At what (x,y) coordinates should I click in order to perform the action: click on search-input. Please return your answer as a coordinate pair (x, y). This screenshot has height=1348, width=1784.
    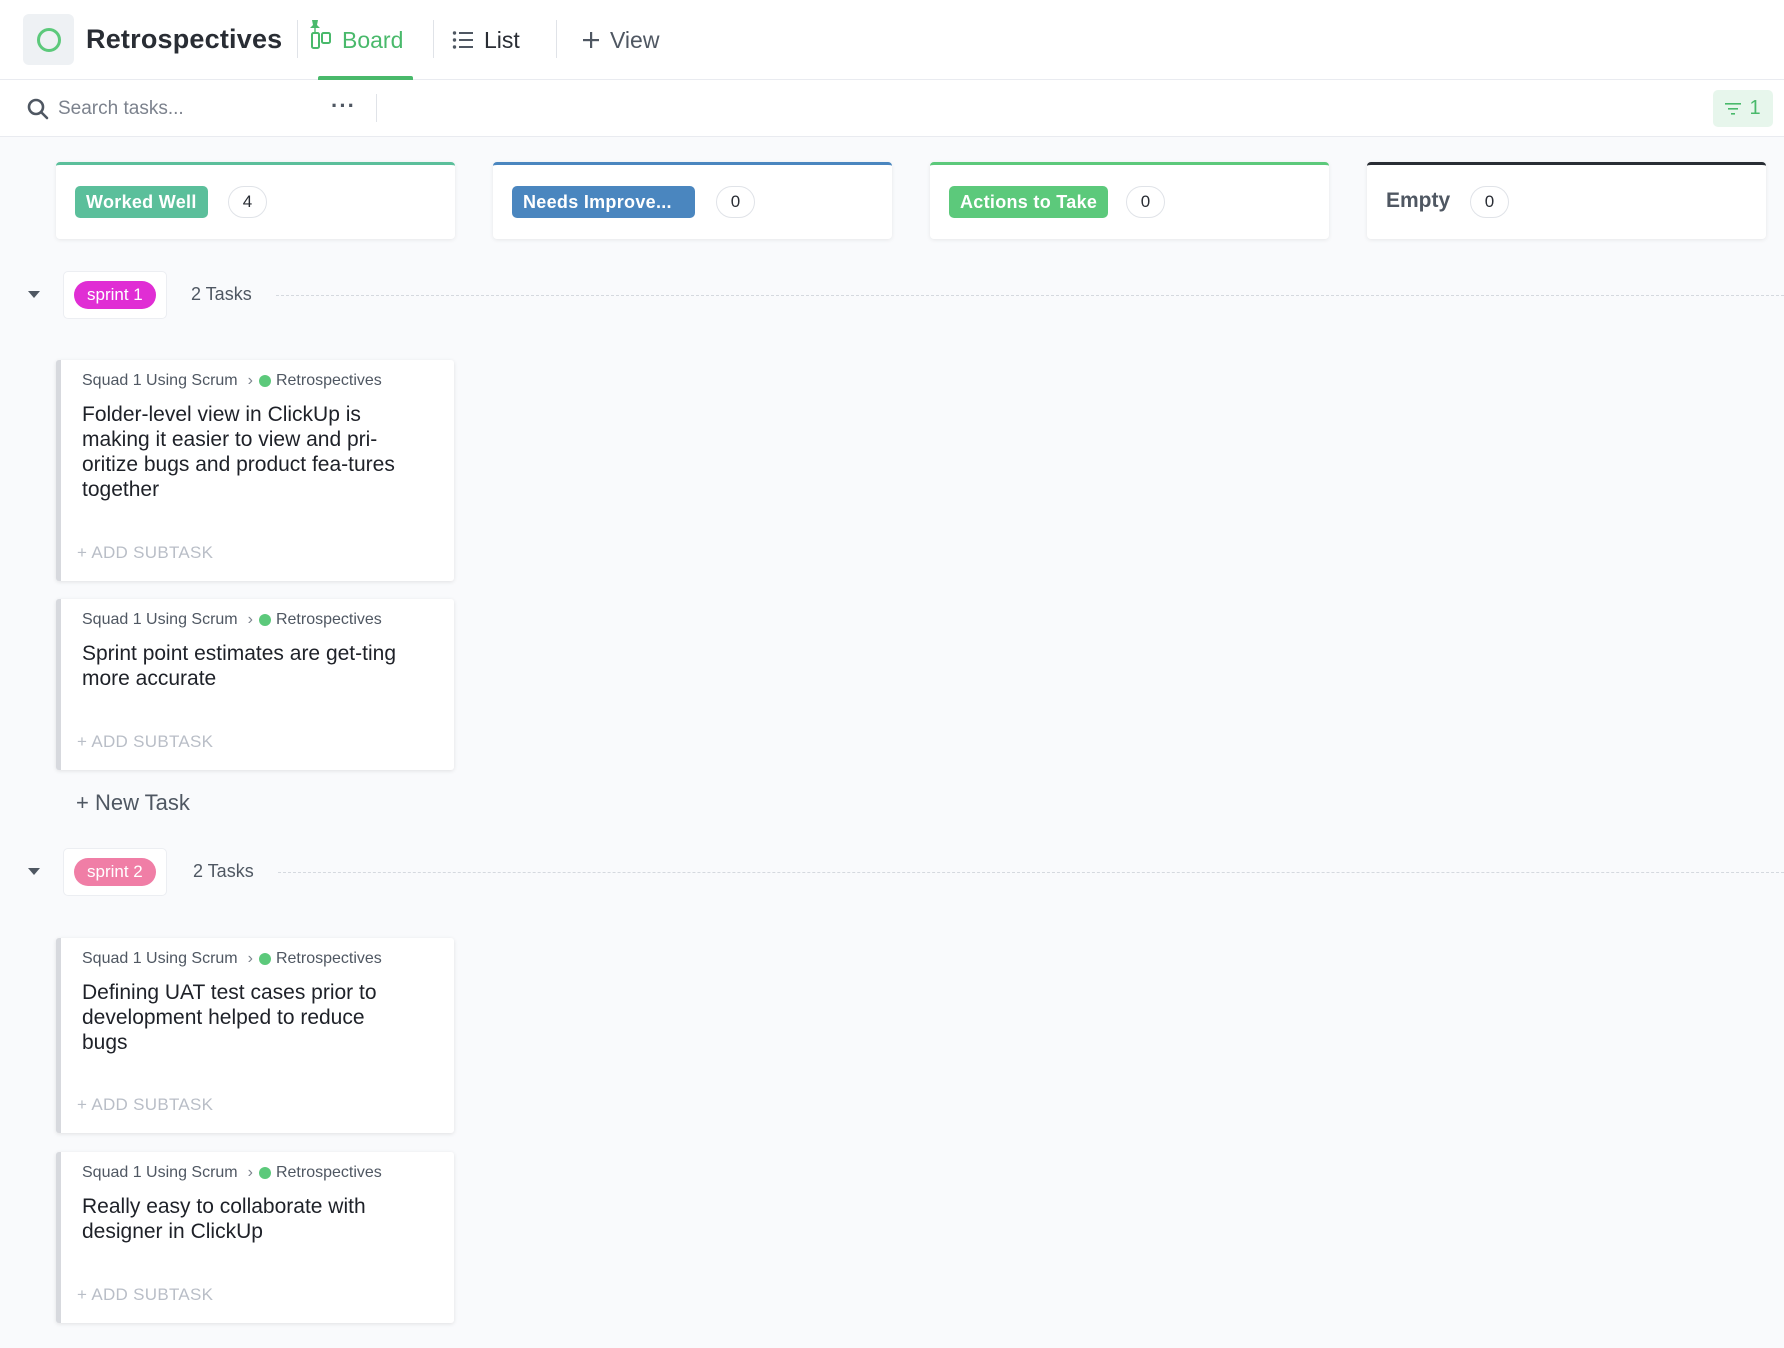
    Looking at the image, I should click on (188, 109).